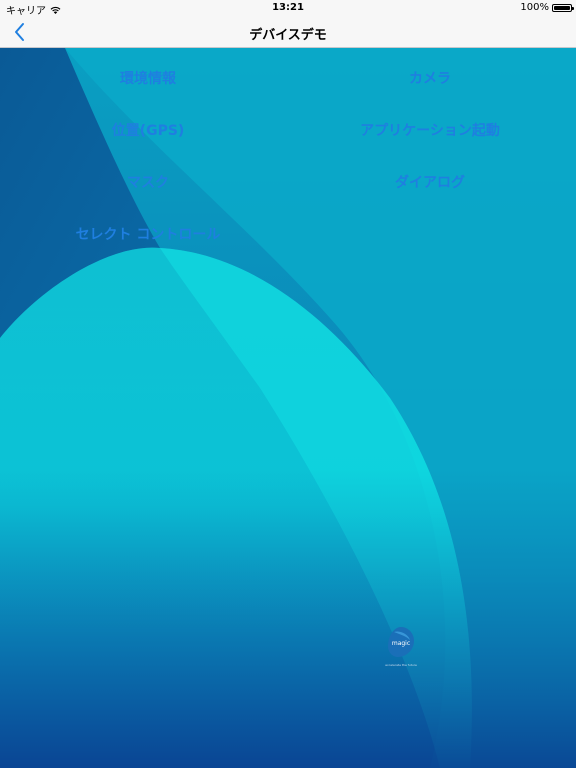  I want to click on battery-icon, so click(563, 7).